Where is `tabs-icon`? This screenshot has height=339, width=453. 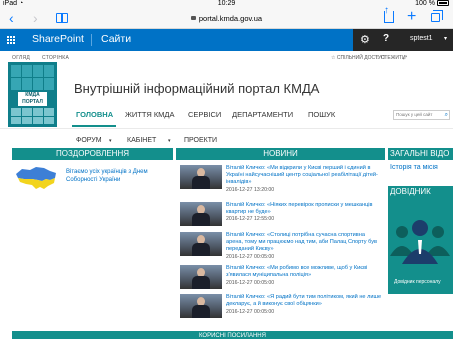 tabs-icon is located at coordinates (437, 16).